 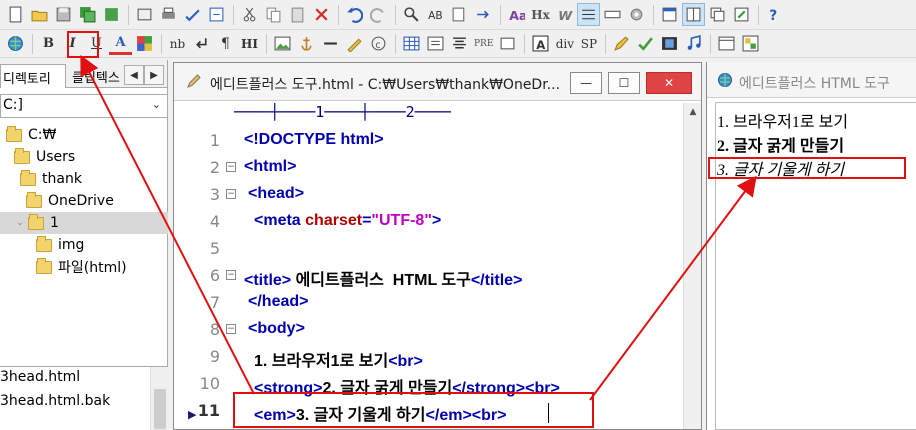 I want to click on panel-tabs: 디렉토리 클립텍스 ◀ ▶, so click(x=83, y=74).